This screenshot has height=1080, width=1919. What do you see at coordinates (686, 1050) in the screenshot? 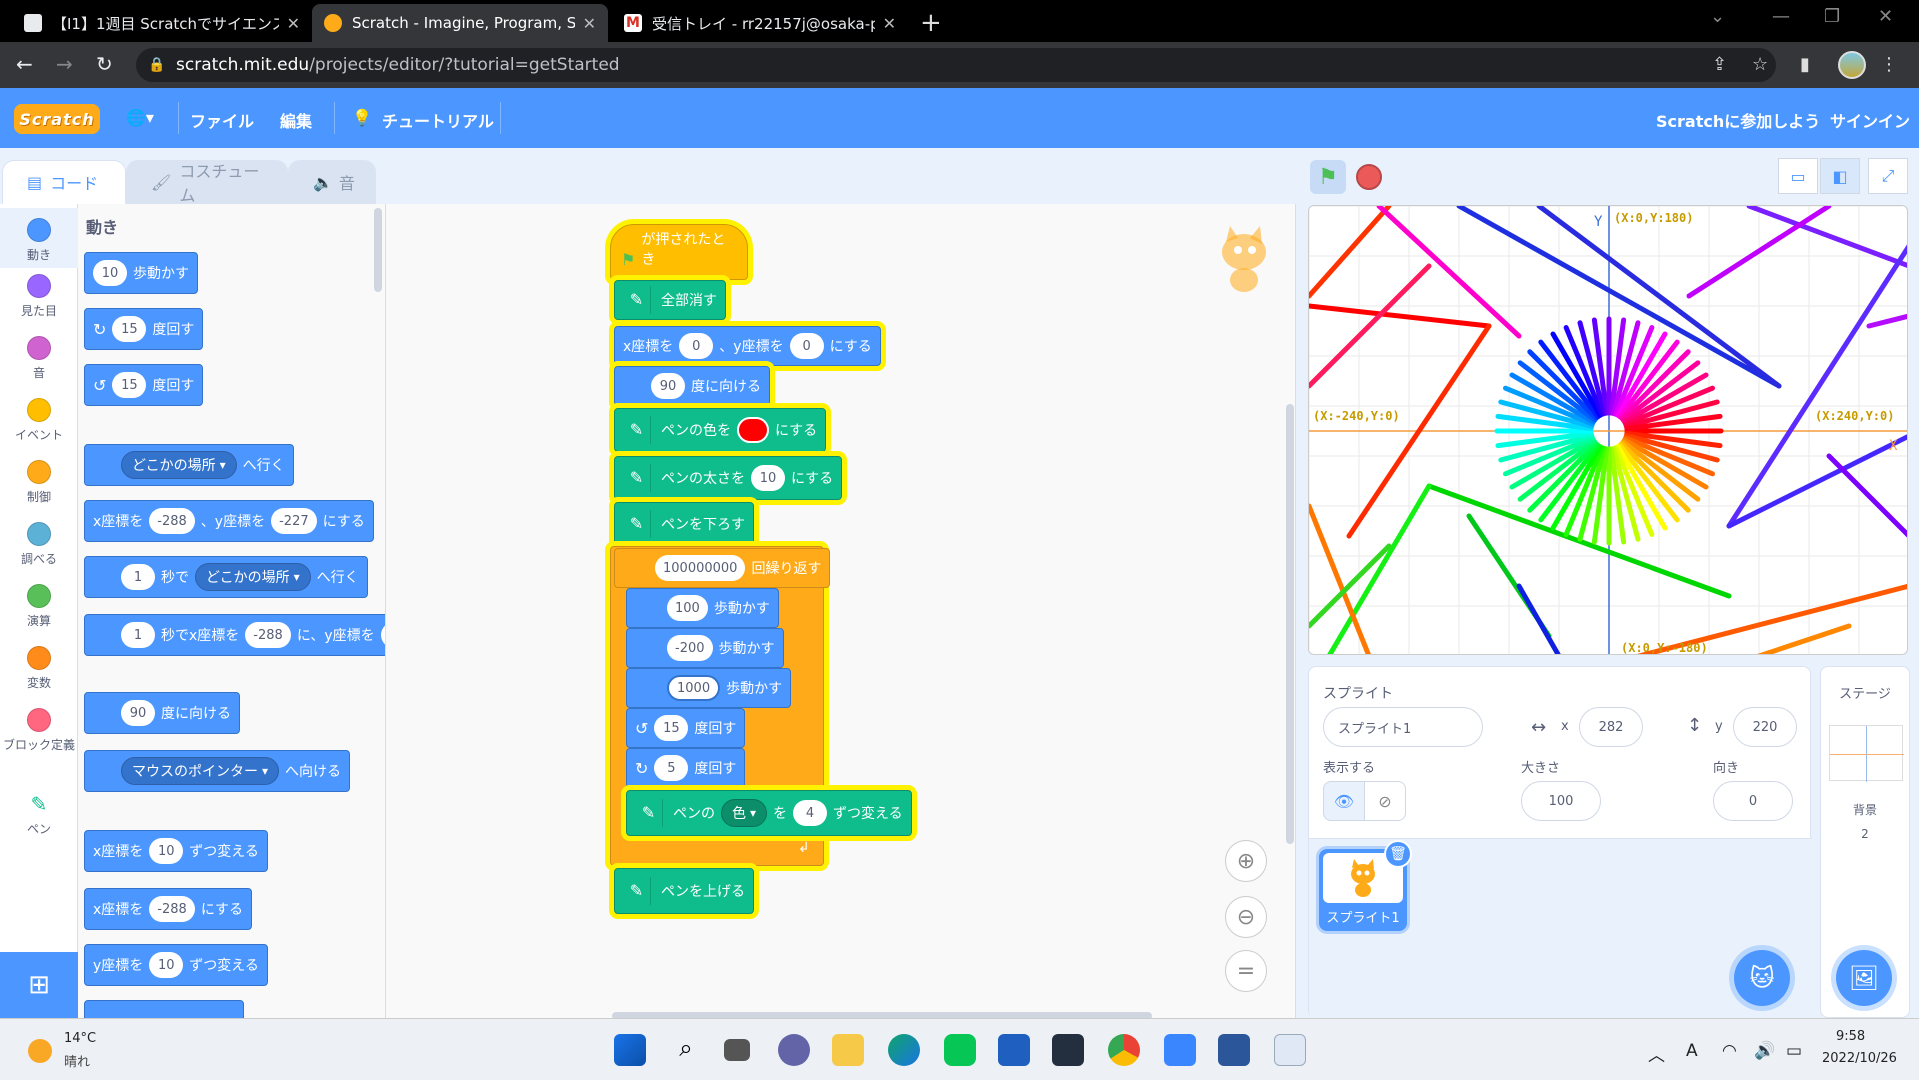
I see `search-icon: ⌕` at bounding box center [686, 1050].